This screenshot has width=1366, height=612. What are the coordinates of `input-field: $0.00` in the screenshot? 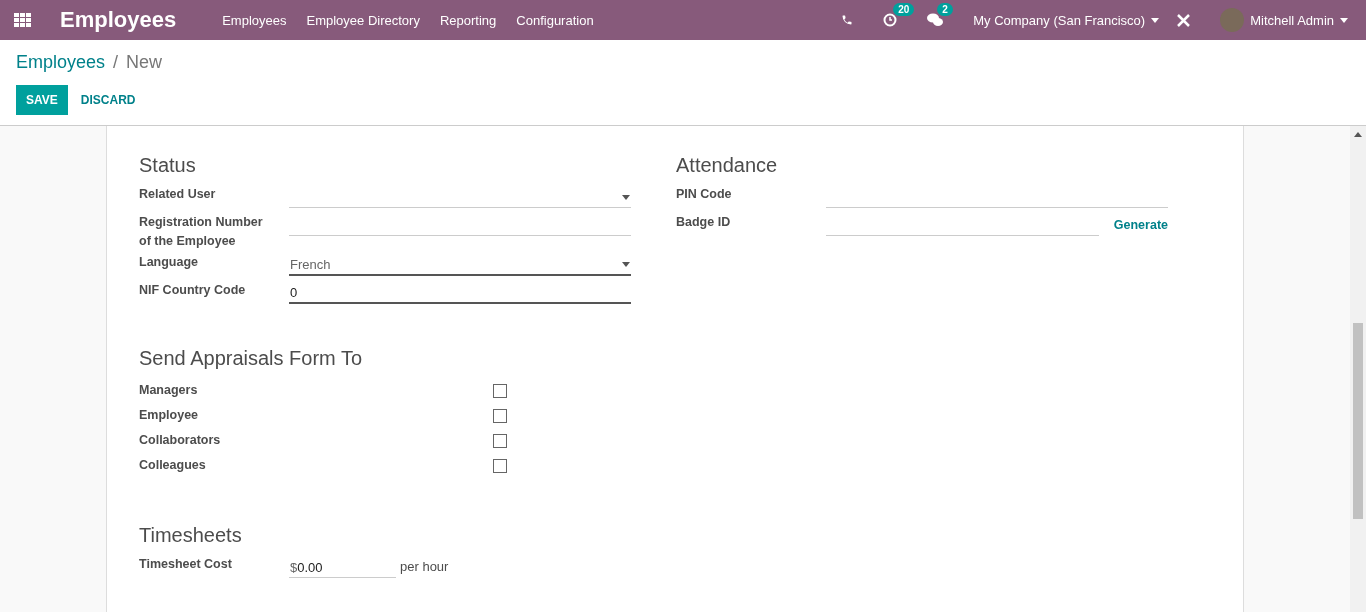 It's located at (342, 567).